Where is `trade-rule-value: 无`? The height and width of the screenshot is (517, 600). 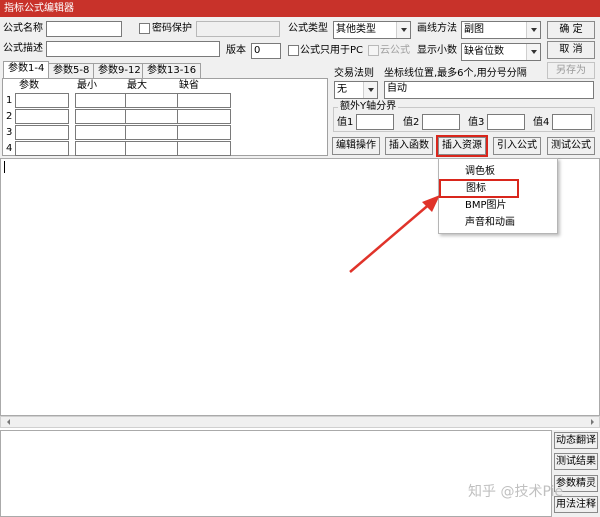 trade-rule-value: 无 is located at coordinates (342, 89).